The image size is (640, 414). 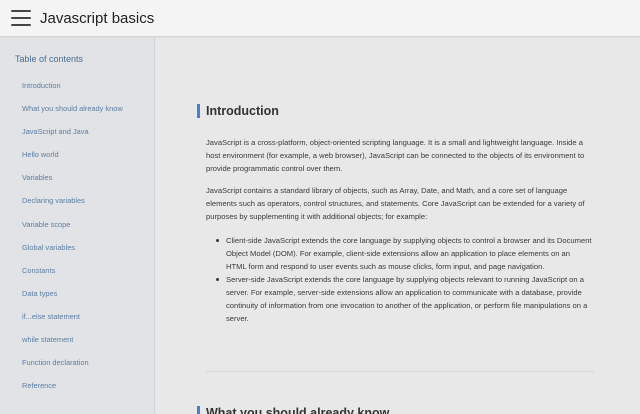 I want to click on toc-item-function-declaration: Function declaration, so click(x=72, y=369).